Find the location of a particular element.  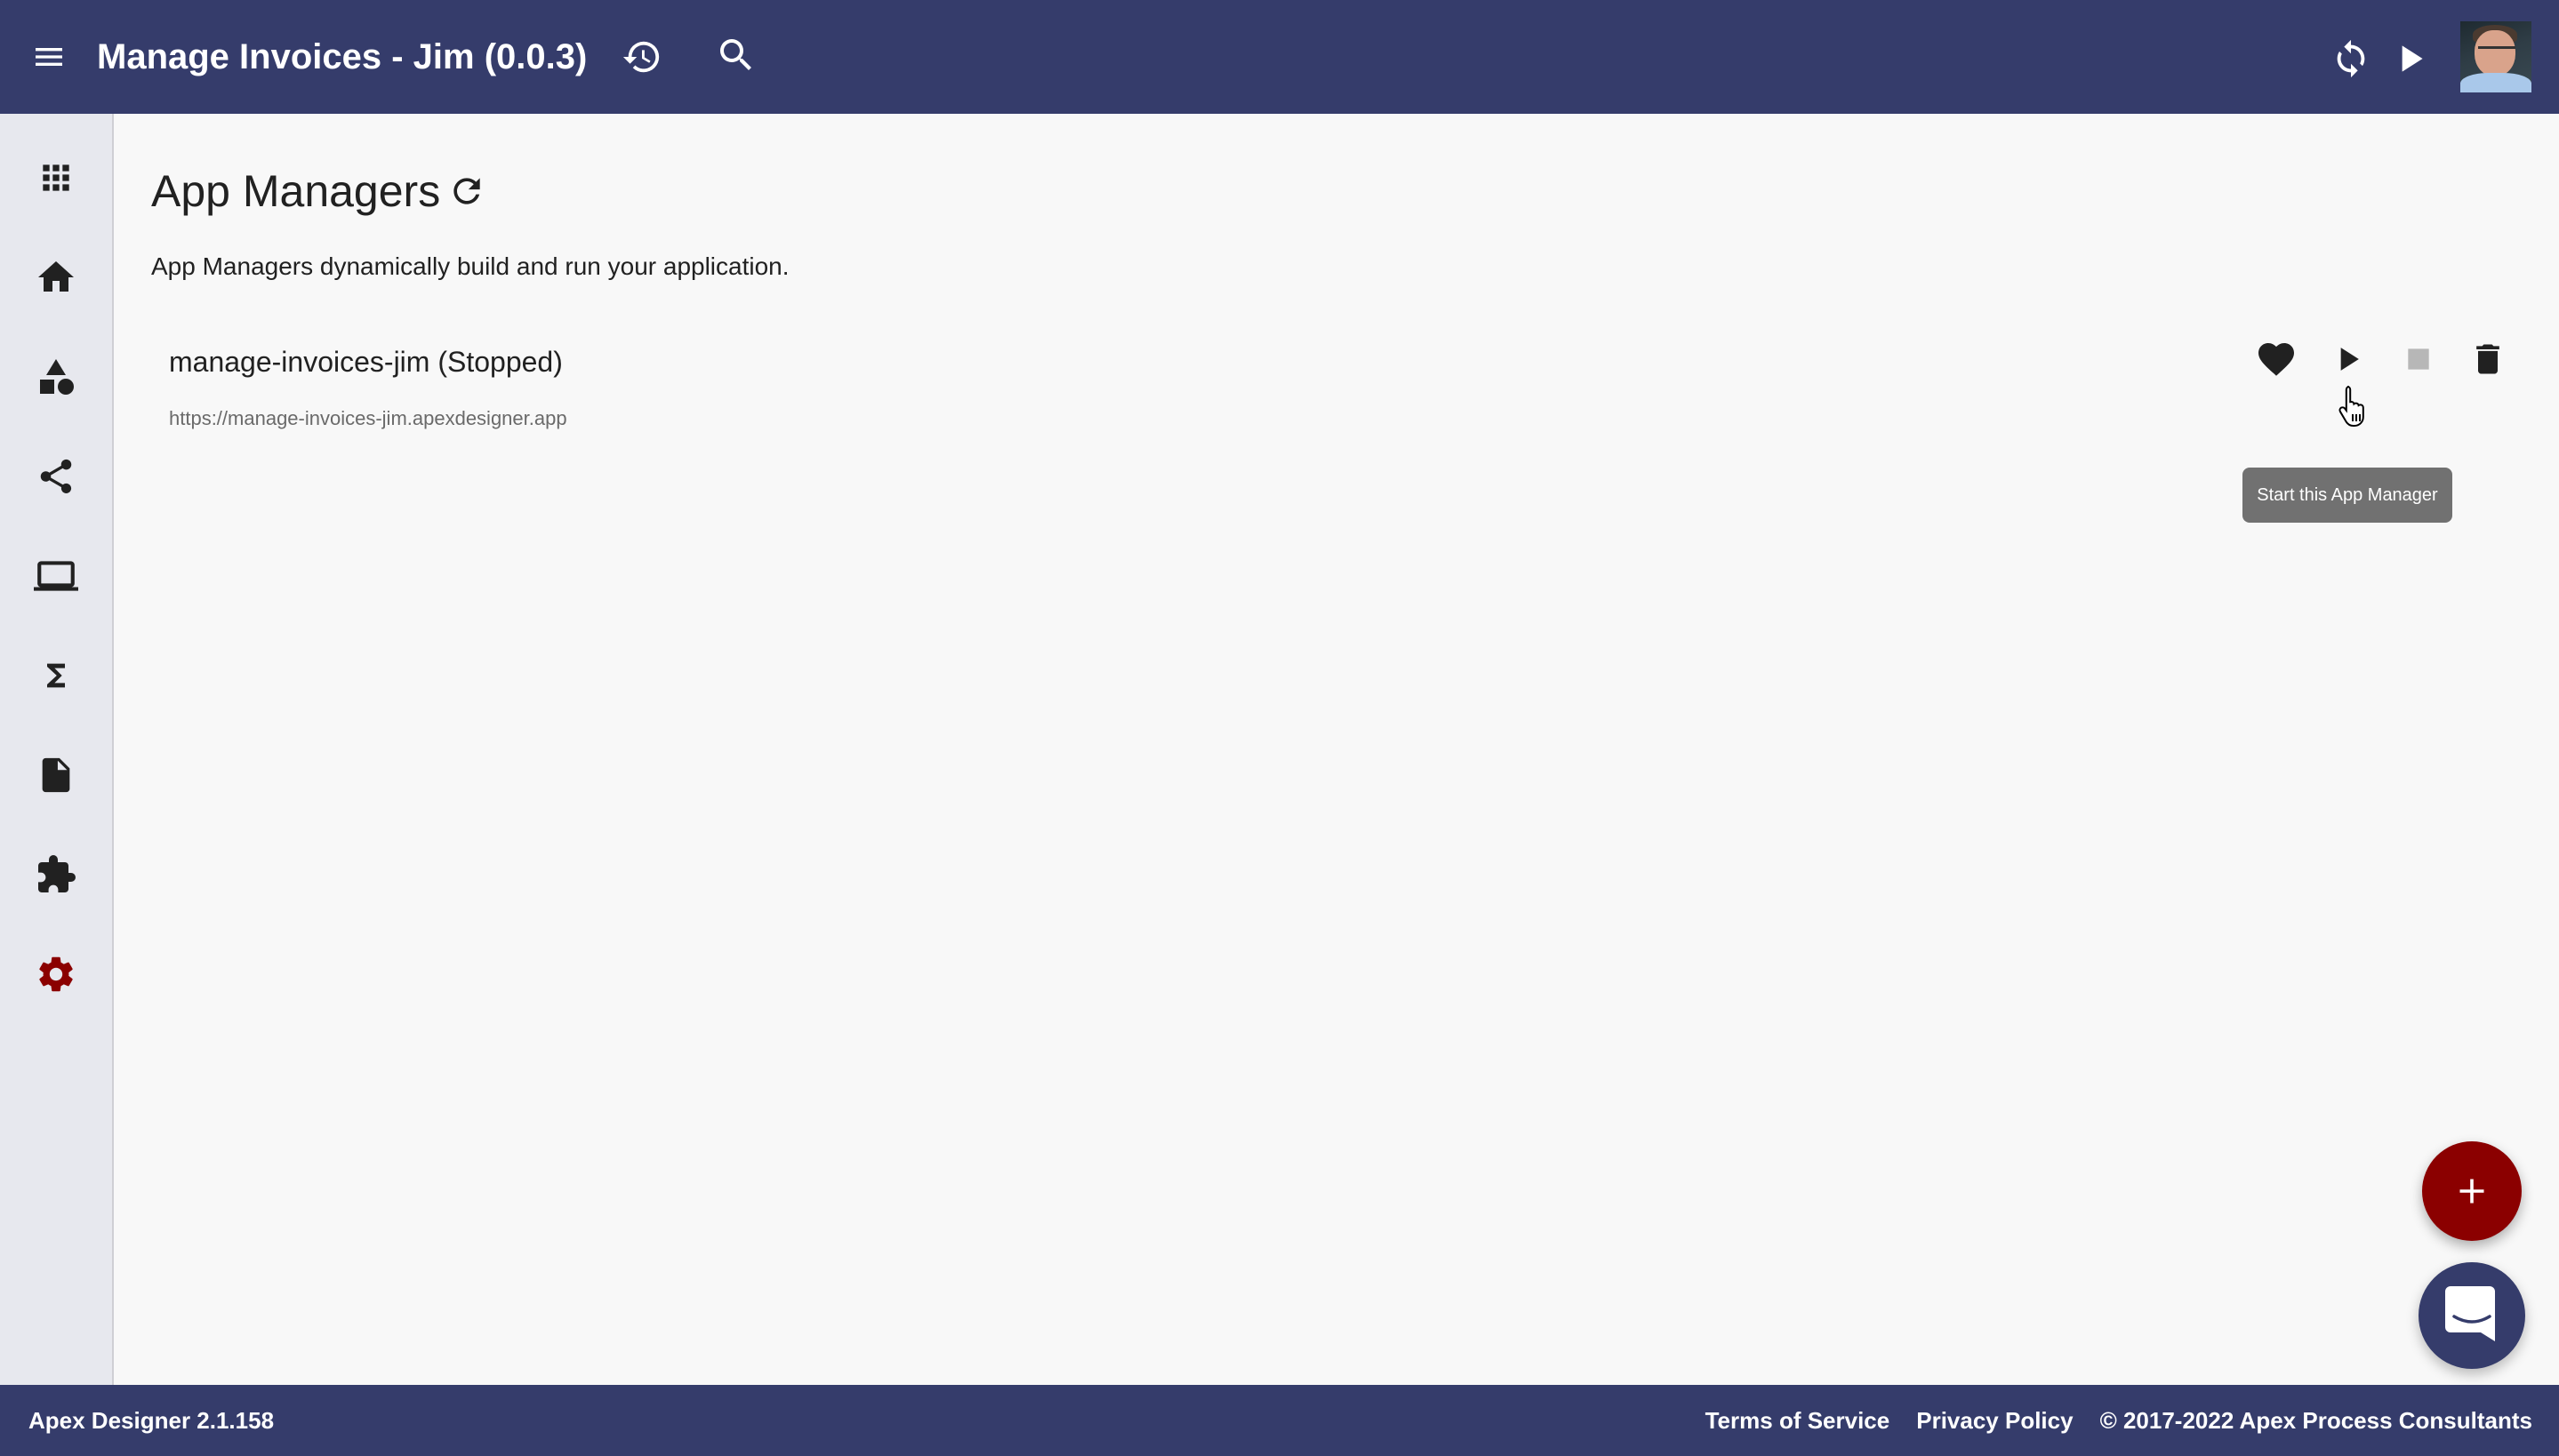

sidebar-item-files is located at coordinates (56, 775).